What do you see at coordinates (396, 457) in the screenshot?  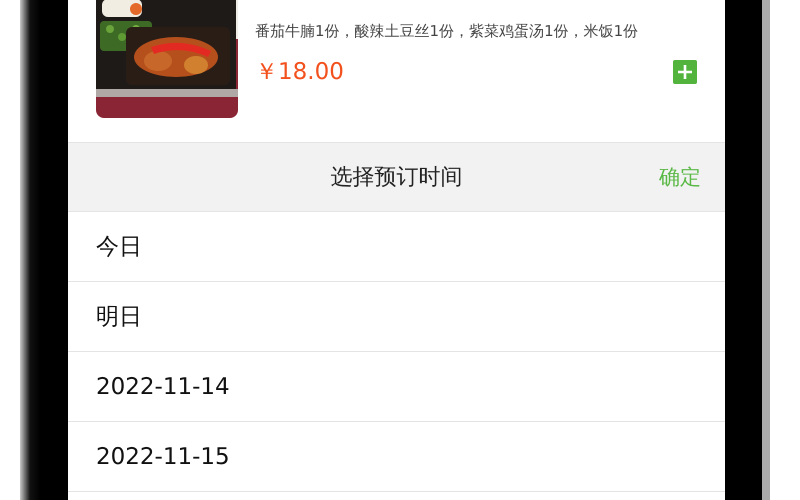 I see `date-option: 2022-11-15` at bounding box center [396, 457].